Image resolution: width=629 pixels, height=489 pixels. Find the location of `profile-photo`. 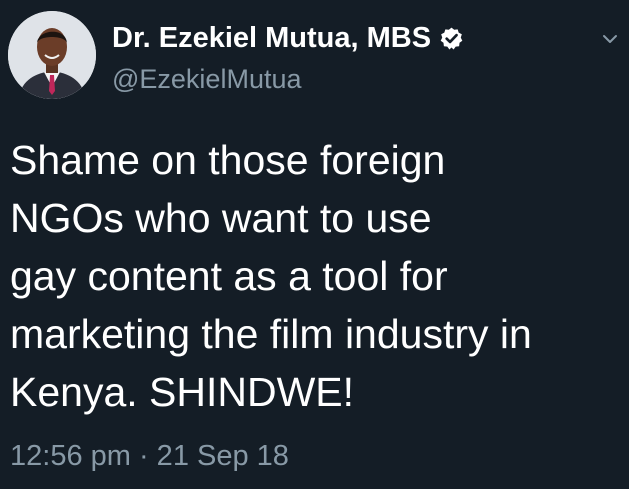

profile-photo is located at coordinates (52, 55).